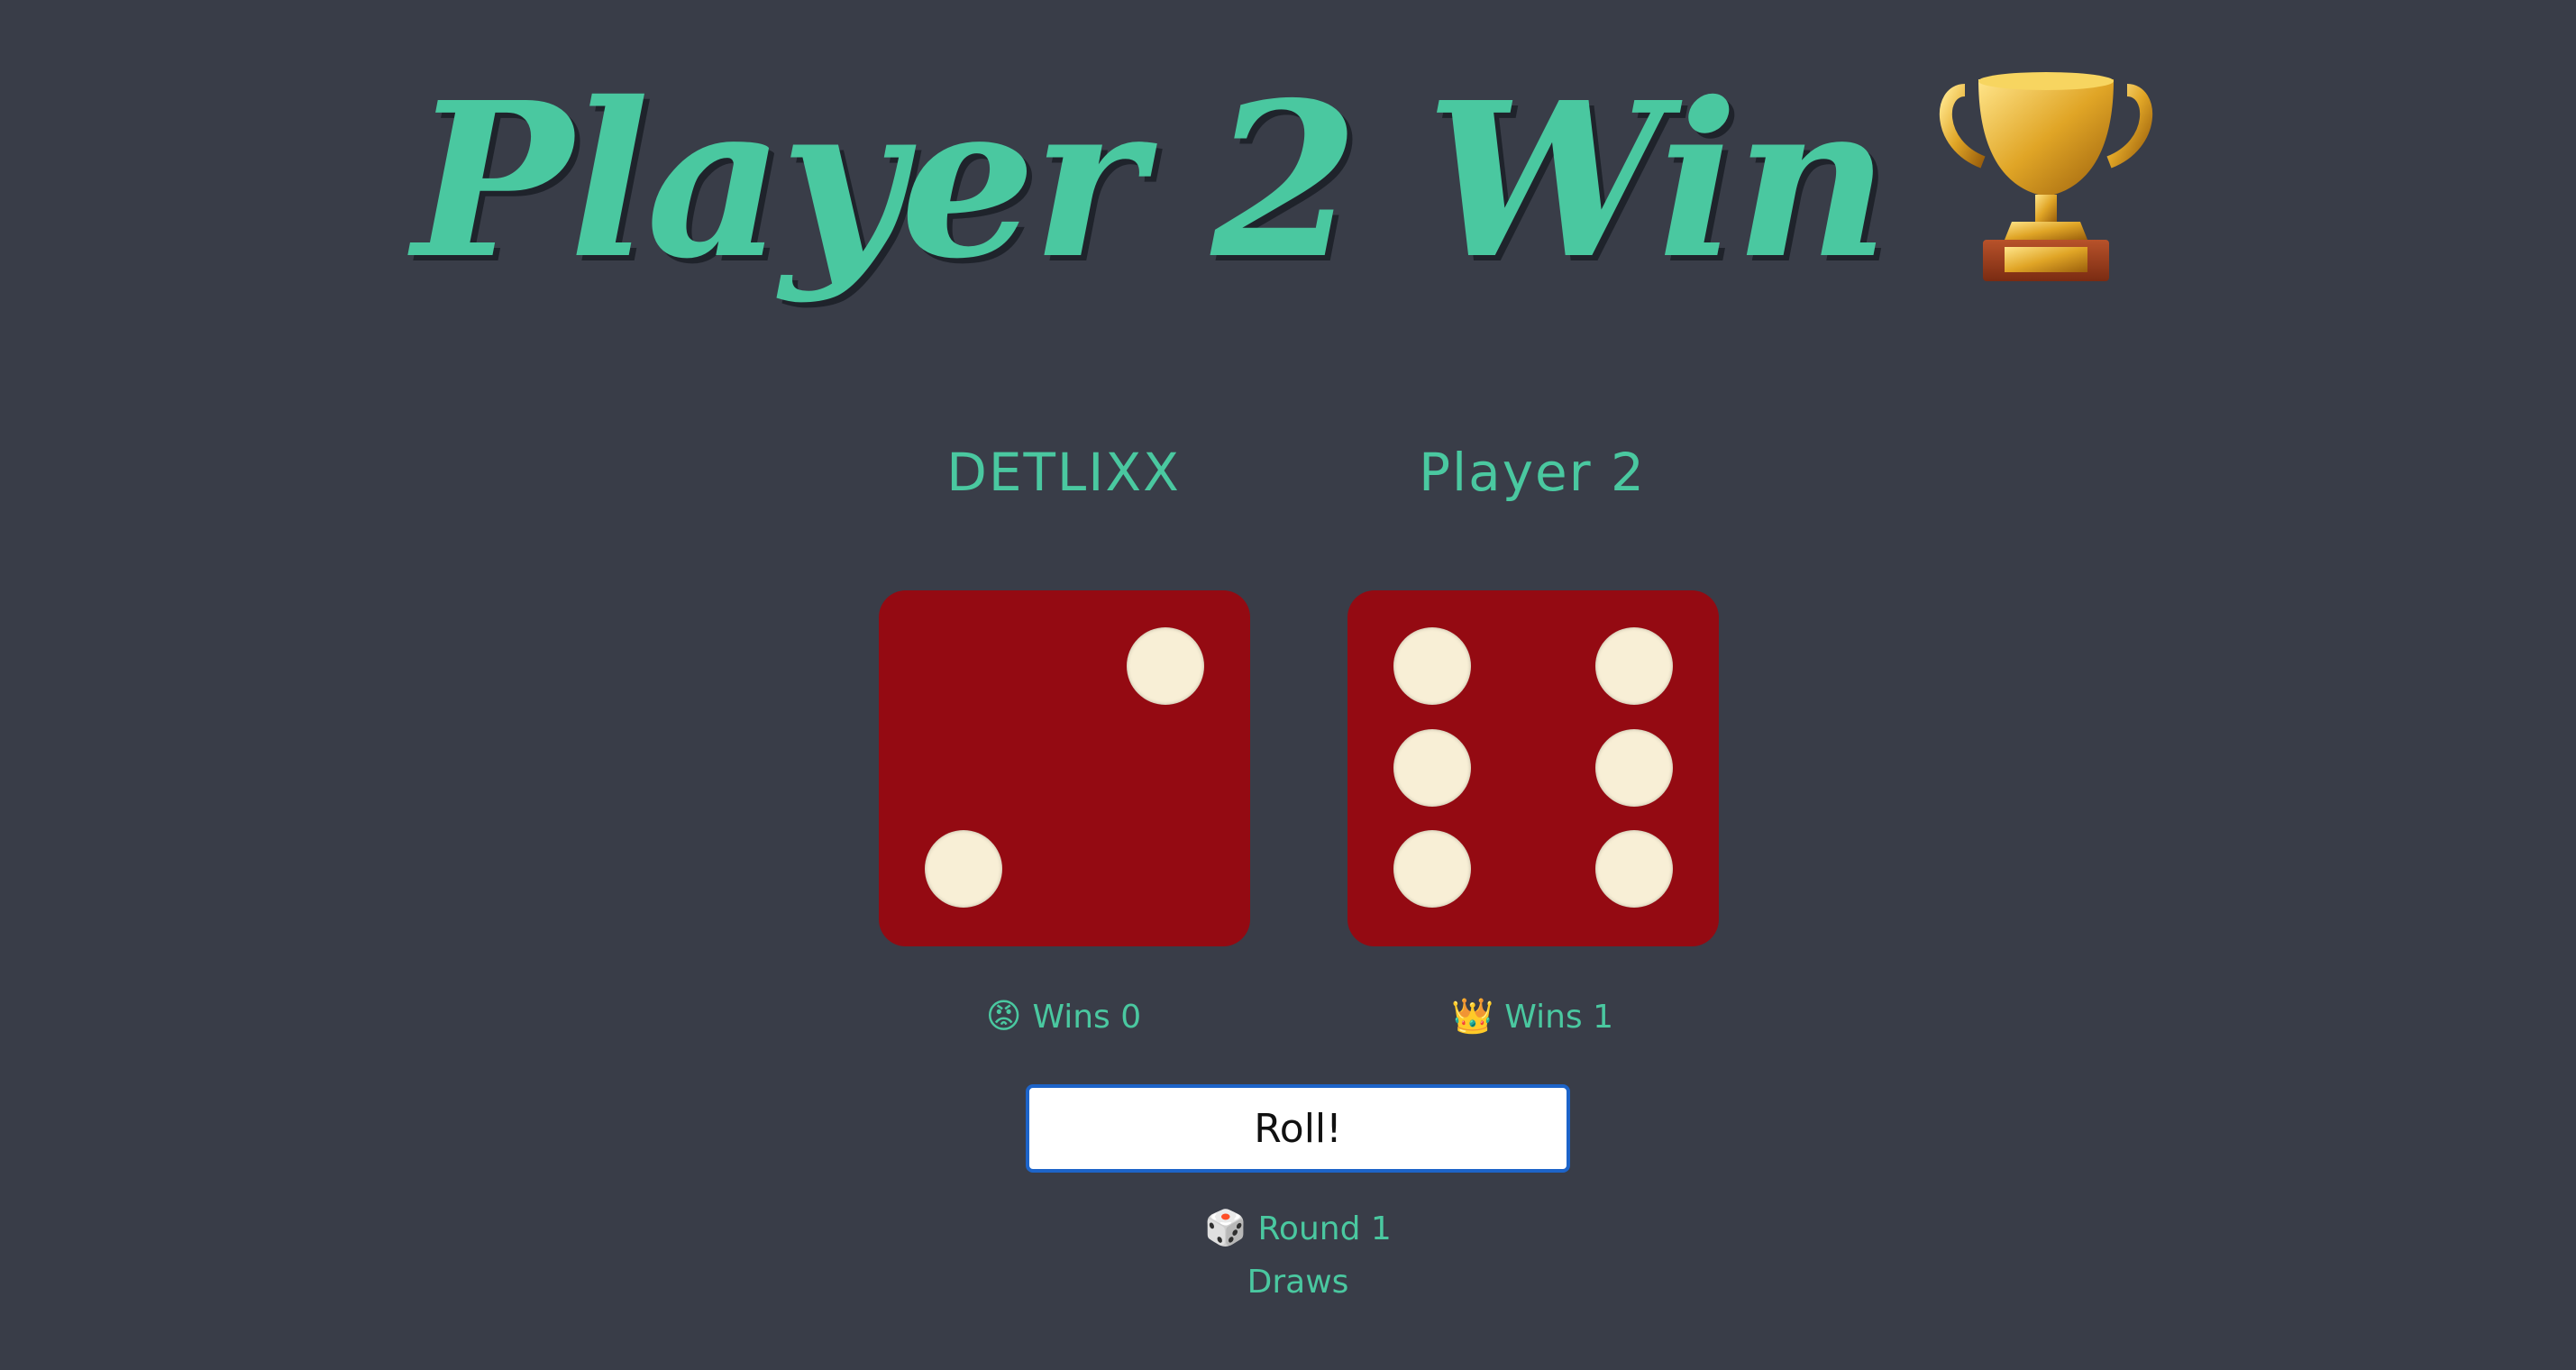 This screenshot has height=1370, width=2576. I want to click on round-text: Round 1, so click(1324, 1228).